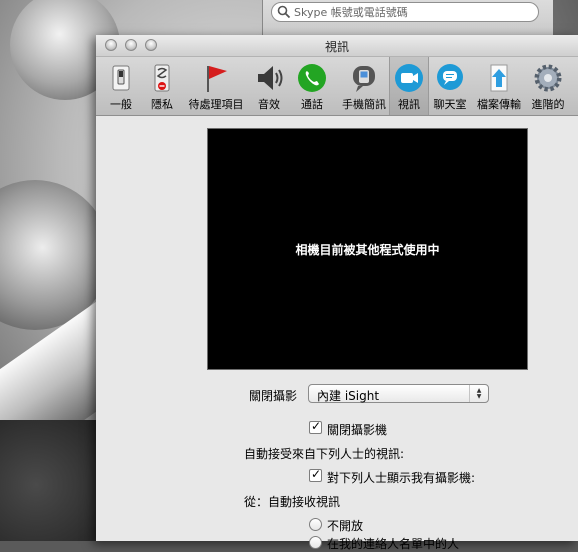 This screenshot has width=578, height=552. I want to click on upload-arrow-icon, so click(499, 78).